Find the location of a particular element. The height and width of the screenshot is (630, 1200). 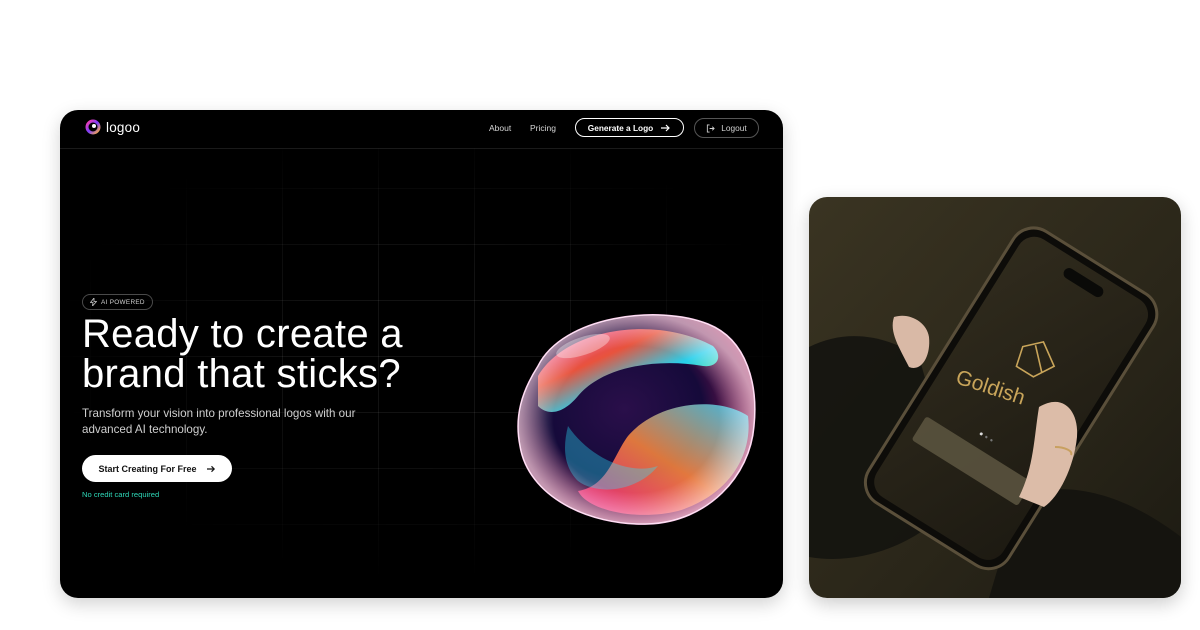

nav-link-pricing: Pricing is located at coordinates (543, 128).